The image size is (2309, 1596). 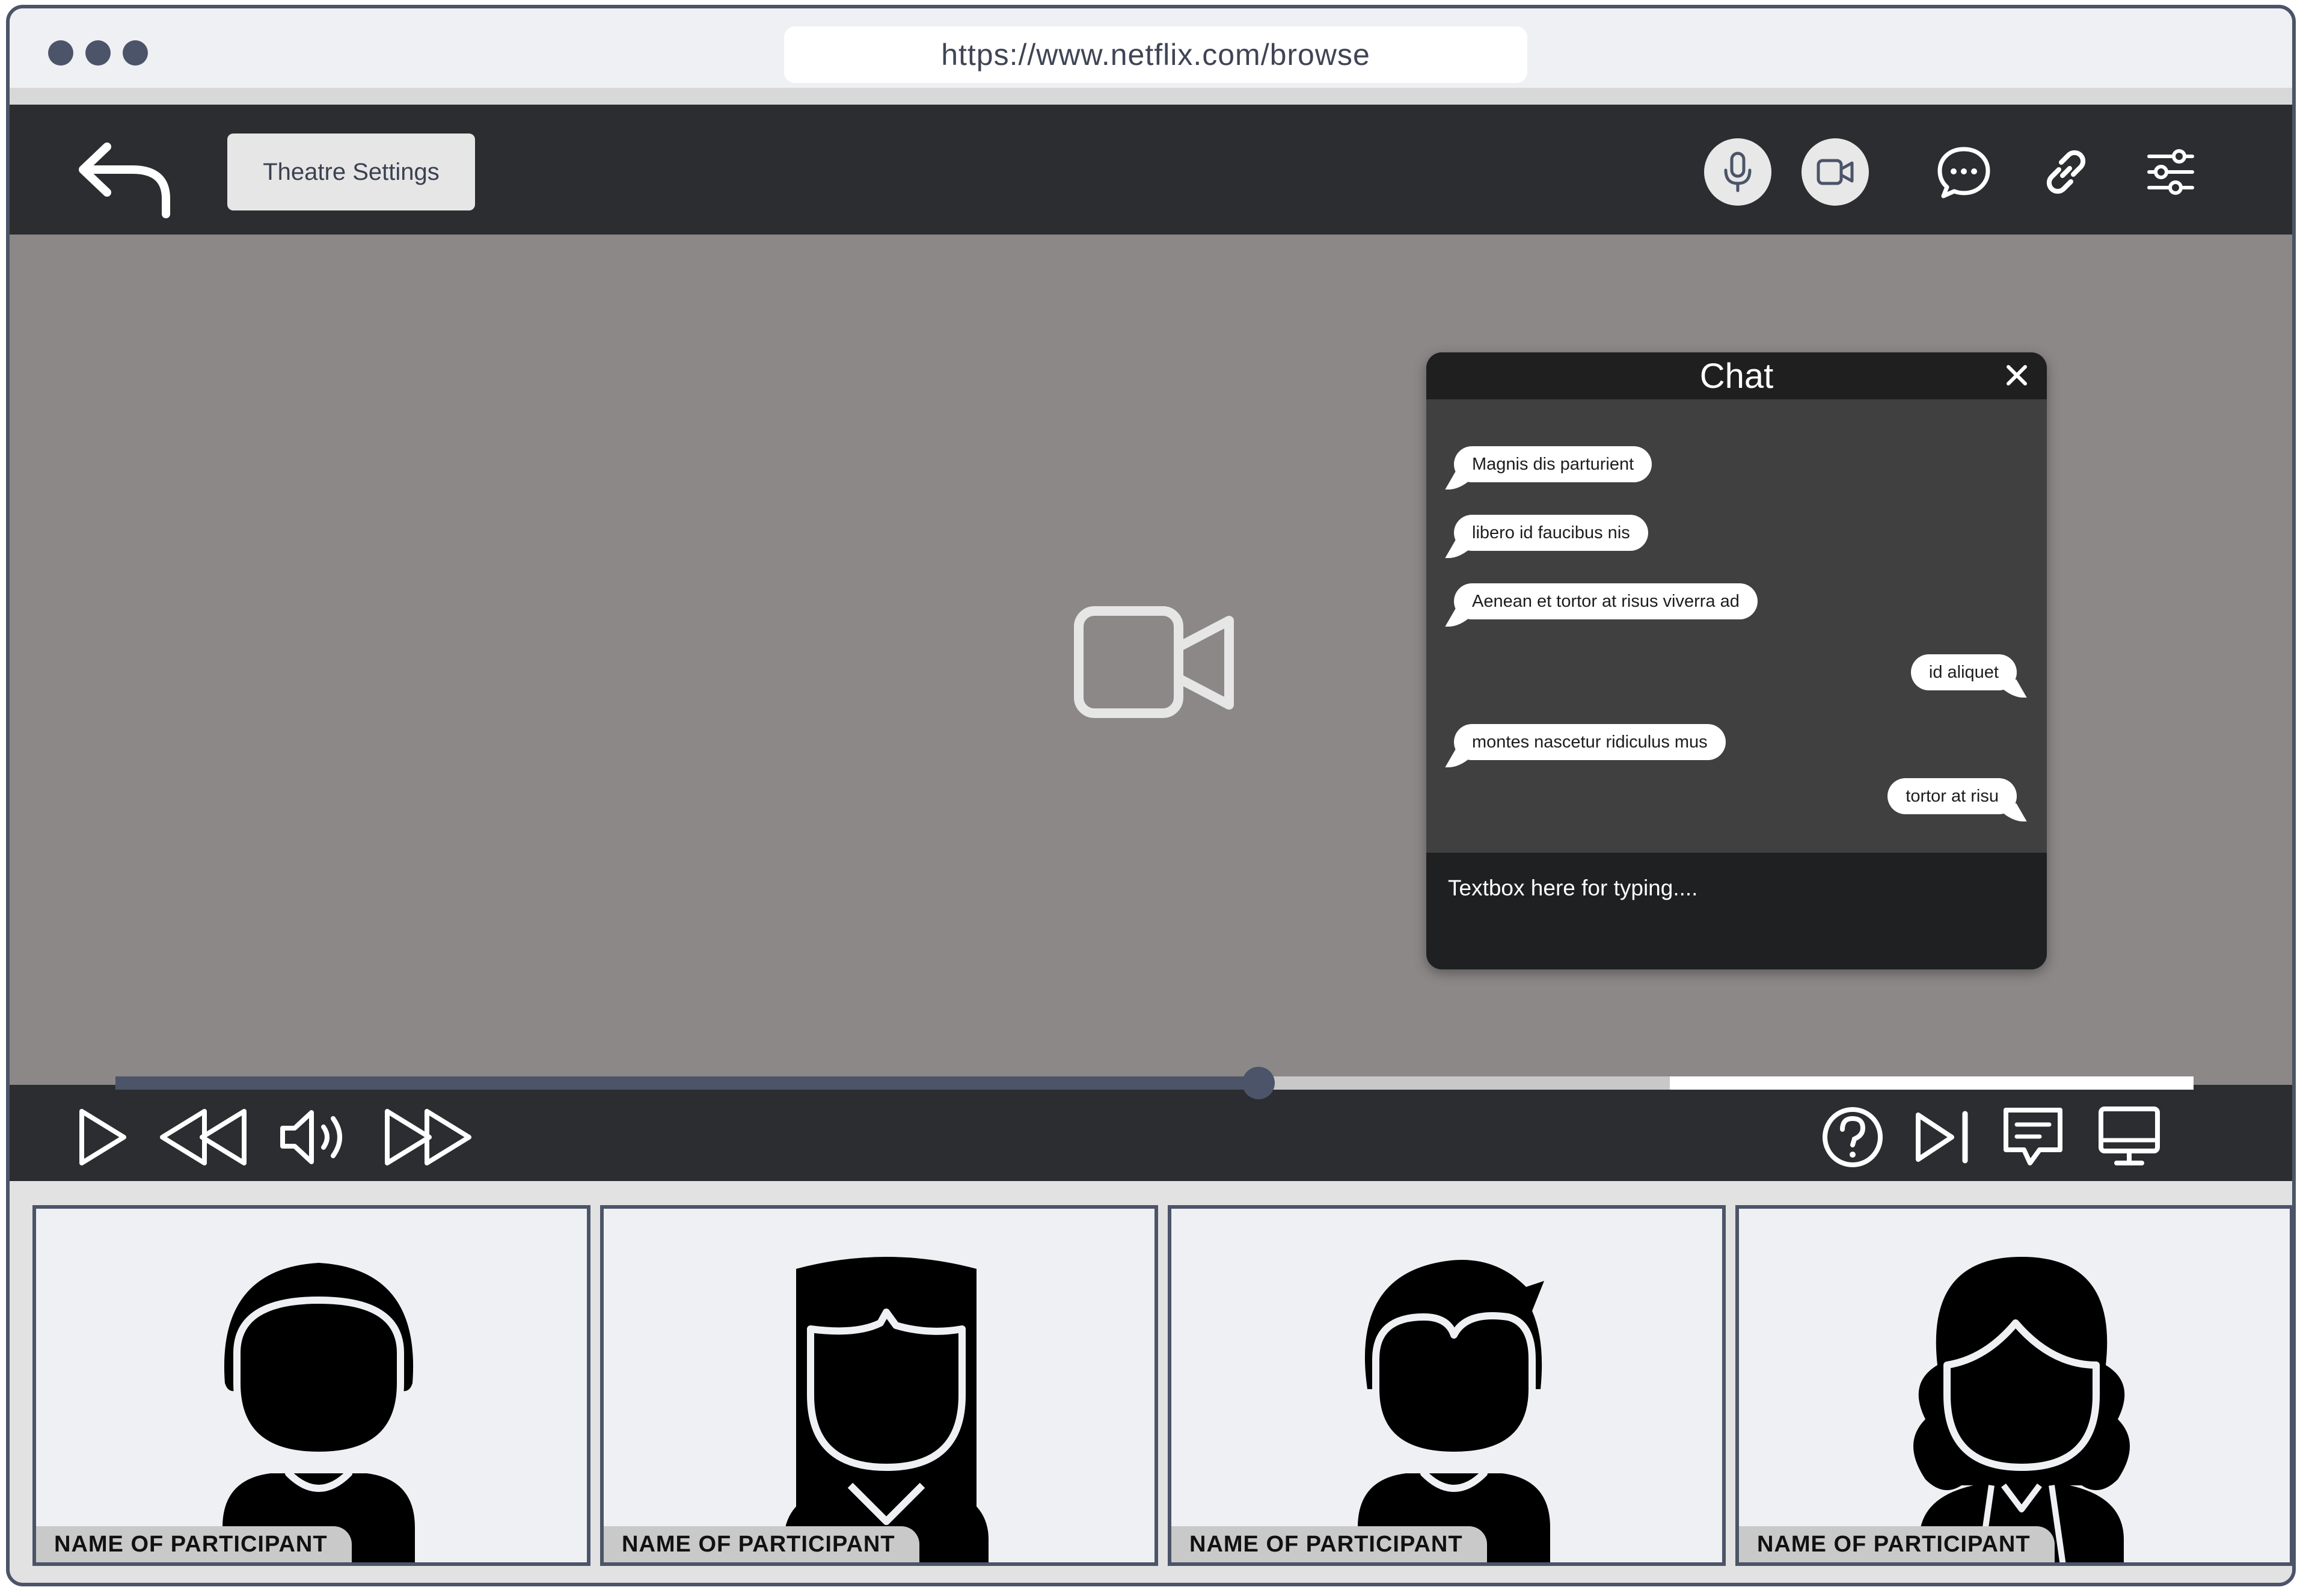 I want to click on browser-chrome: https://www.netflix.com/browse, so click(x=1151, y=48).